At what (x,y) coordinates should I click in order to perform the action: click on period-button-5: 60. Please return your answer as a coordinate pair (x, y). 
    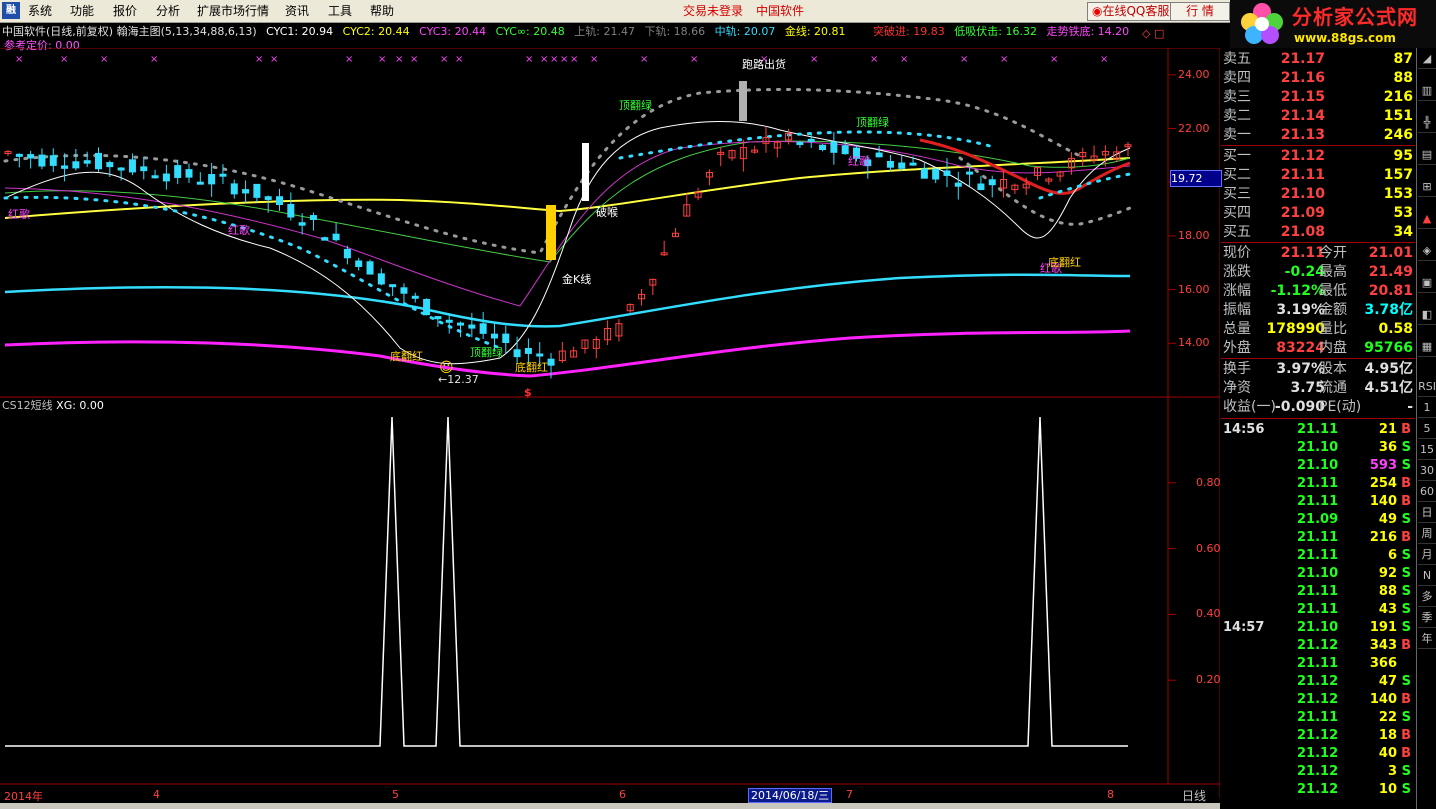
    Looking at the image, I should click on (1427, 492).